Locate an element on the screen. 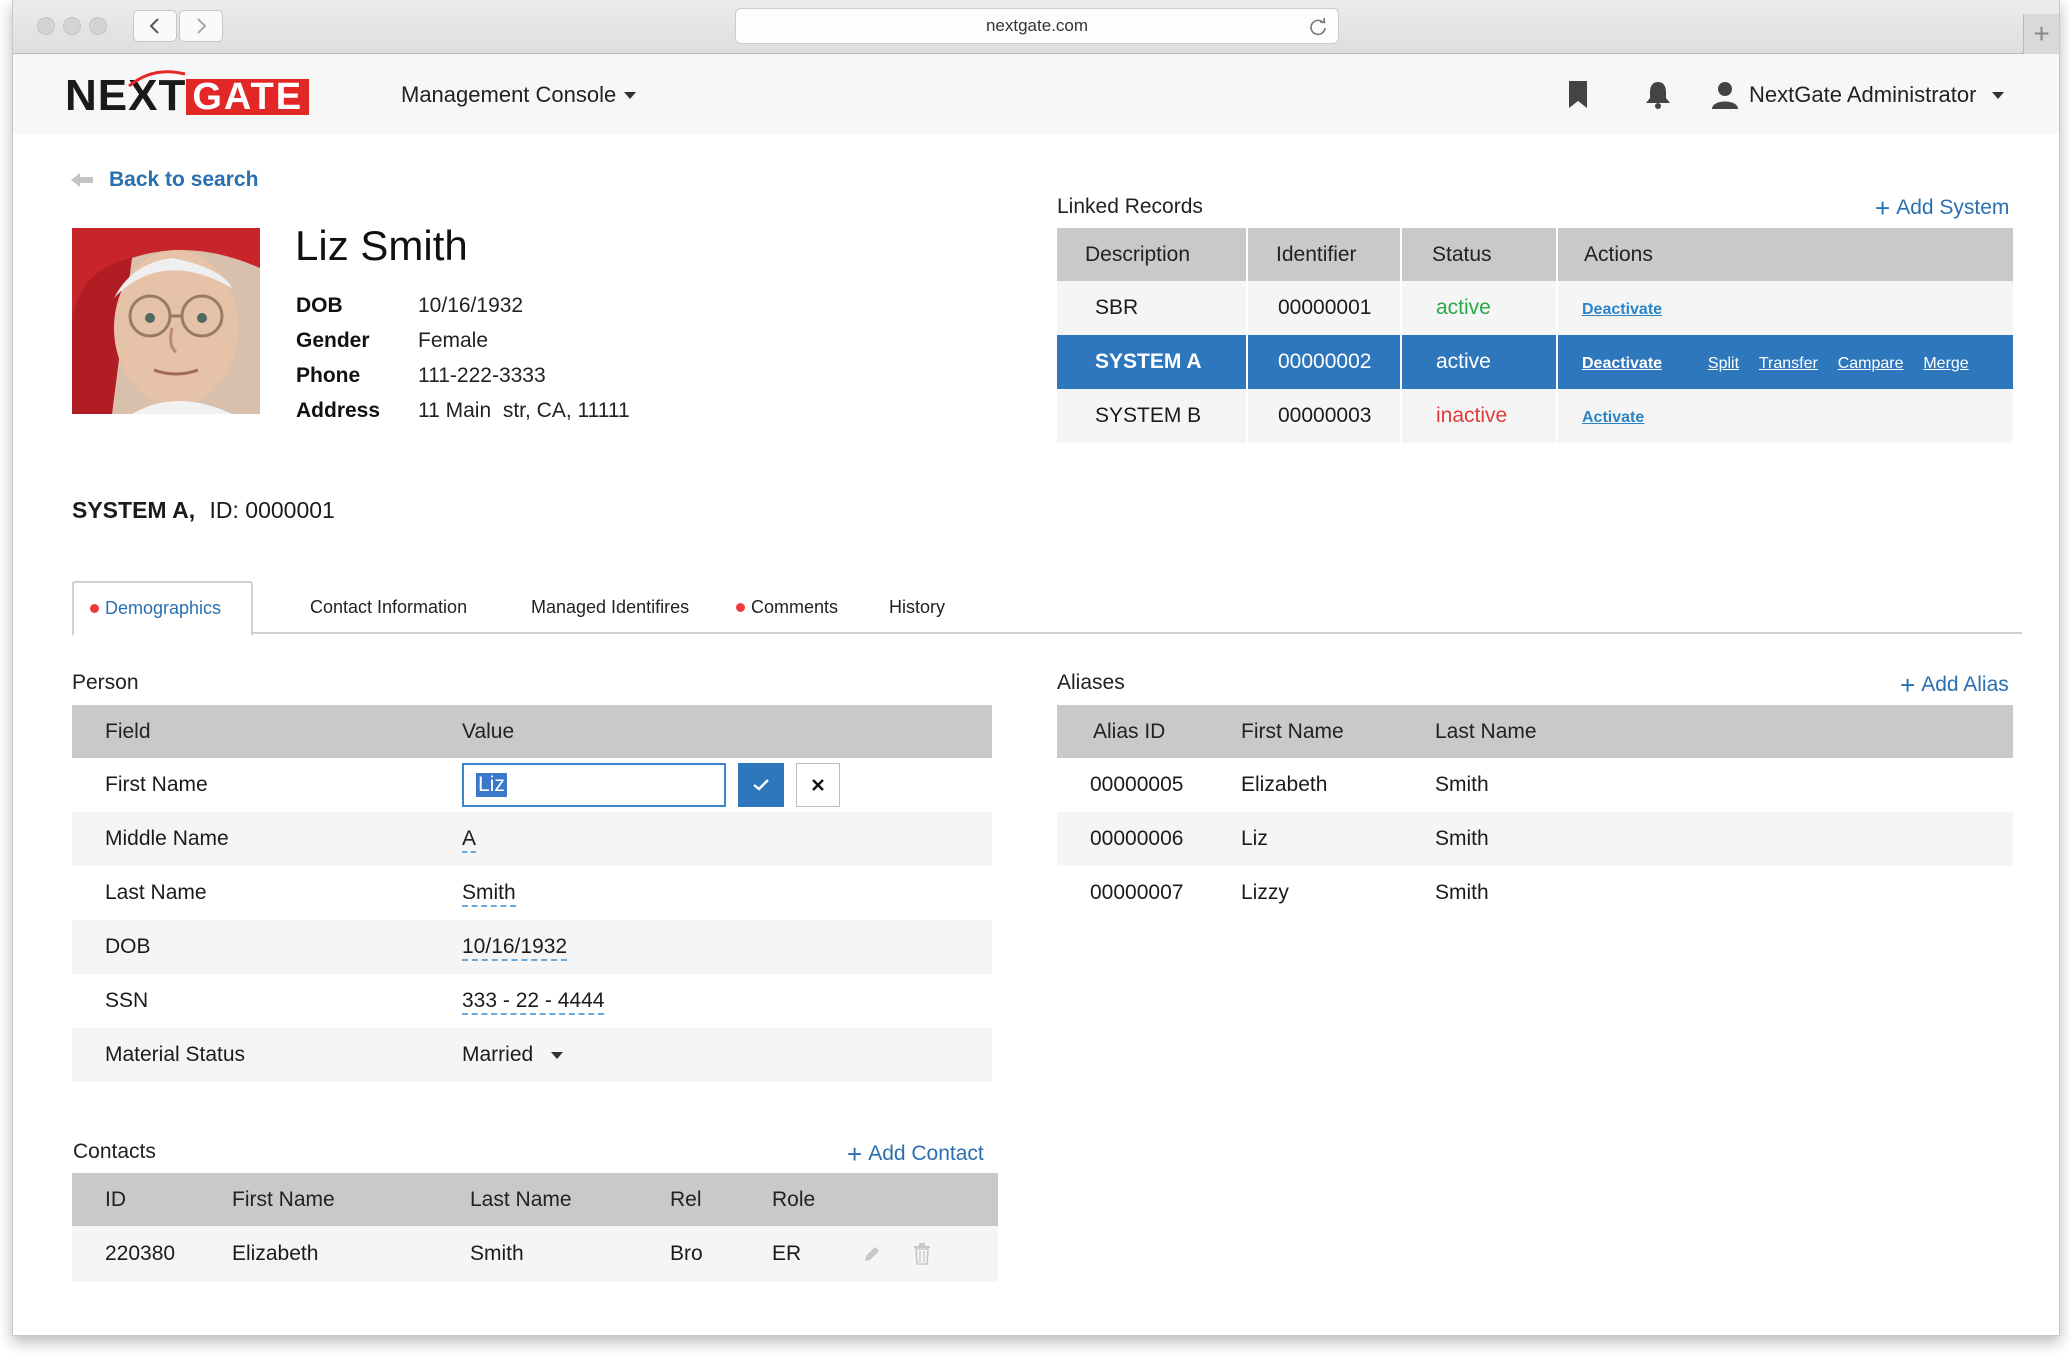 The image size is (2070, 1359). browser-forward-button is located at coordinates (201, 26).